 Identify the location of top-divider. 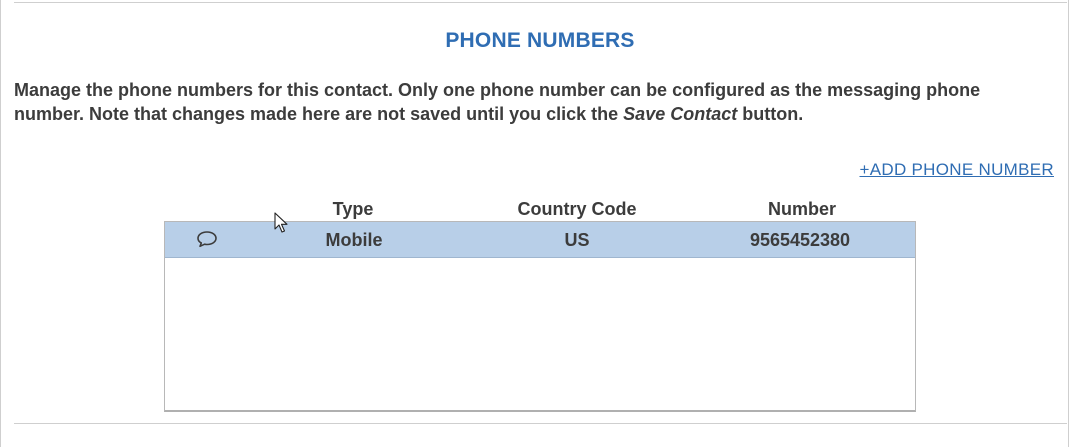
(540, 2).